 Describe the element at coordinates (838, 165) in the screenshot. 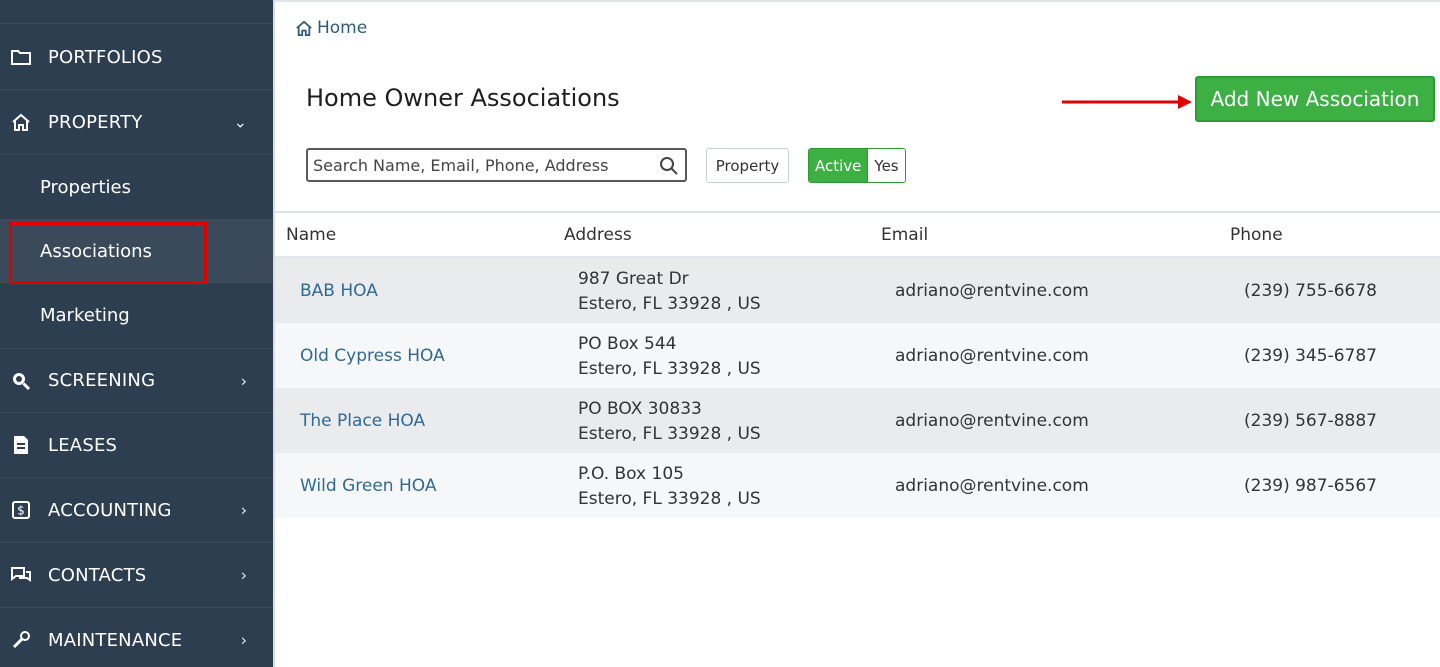

I see `active-filter-label: Active` at that location.